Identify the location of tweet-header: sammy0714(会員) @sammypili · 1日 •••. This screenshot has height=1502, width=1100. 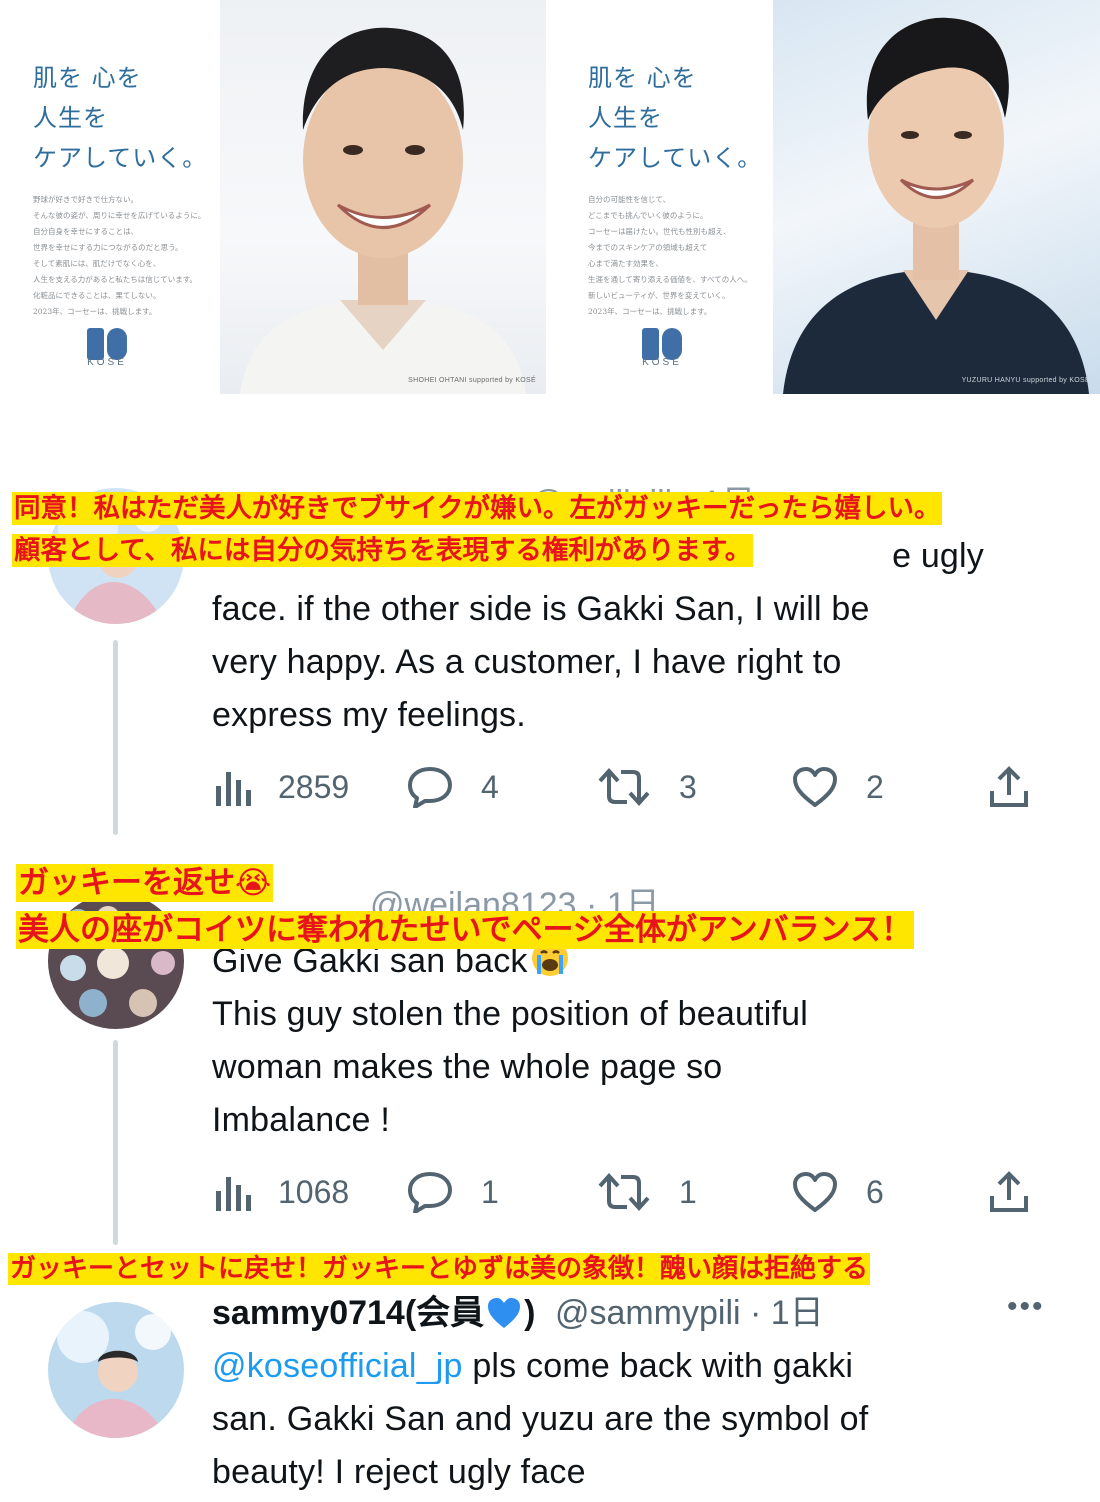
(627, 1313).